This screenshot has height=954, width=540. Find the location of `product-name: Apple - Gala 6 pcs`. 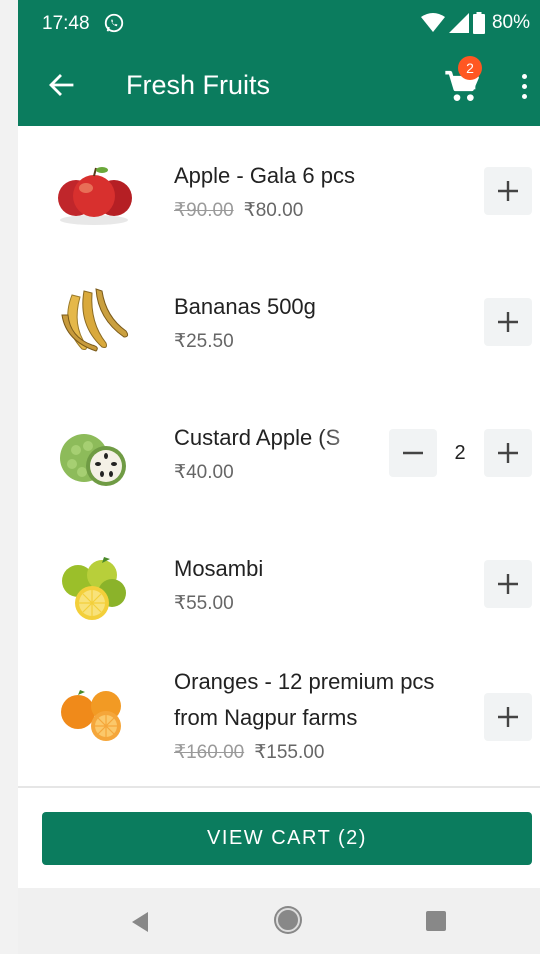

product-name: Apple - Gala 6 pcs is located at coordinates (264, 175).